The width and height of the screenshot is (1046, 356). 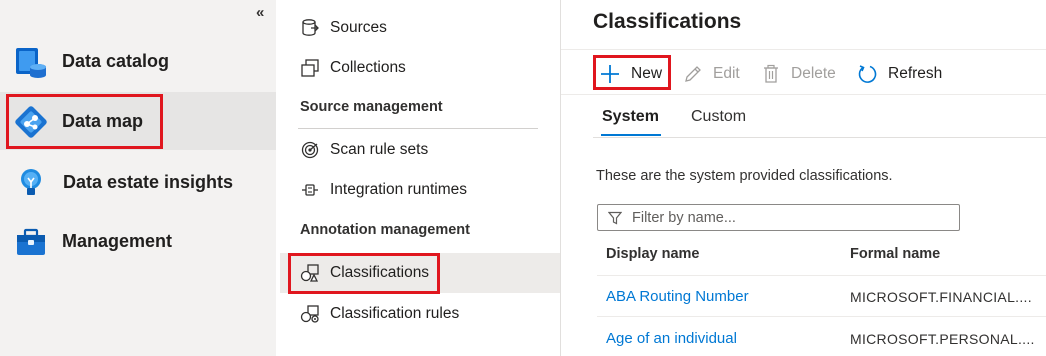 What do you see at coordinates (653, 254) in the screenshot?
I see `column-header-display-name: Display name` at bounding box center [653, 254].